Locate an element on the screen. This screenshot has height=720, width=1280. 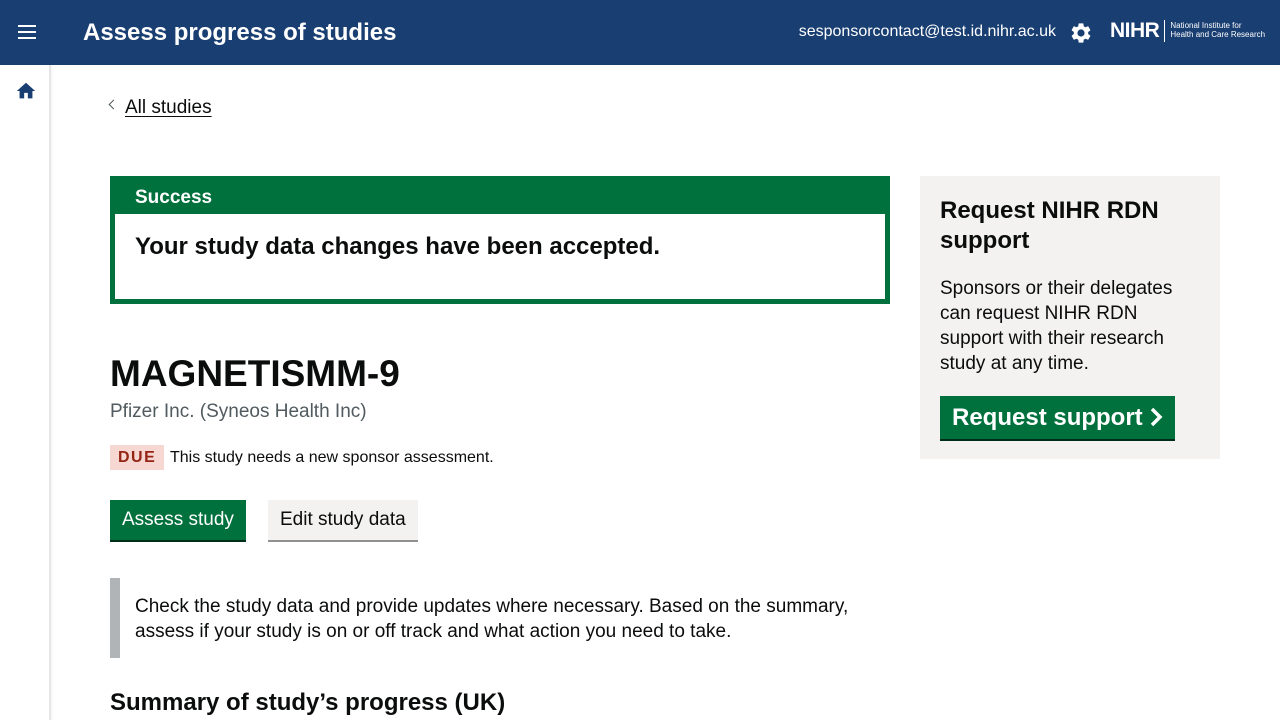
summary-heading: Summary of study’s progress (UK) is located at coordinates (308, 702).